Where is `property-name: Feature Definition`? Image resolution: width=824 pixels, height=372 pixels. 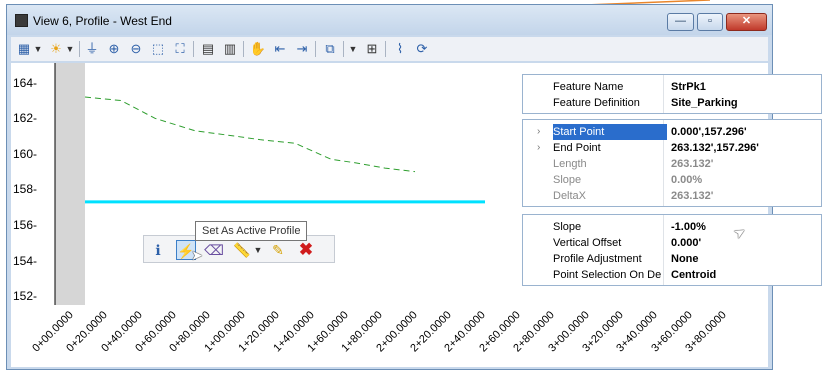 property-name: Feature Definition is located at coordinates (596, 103).